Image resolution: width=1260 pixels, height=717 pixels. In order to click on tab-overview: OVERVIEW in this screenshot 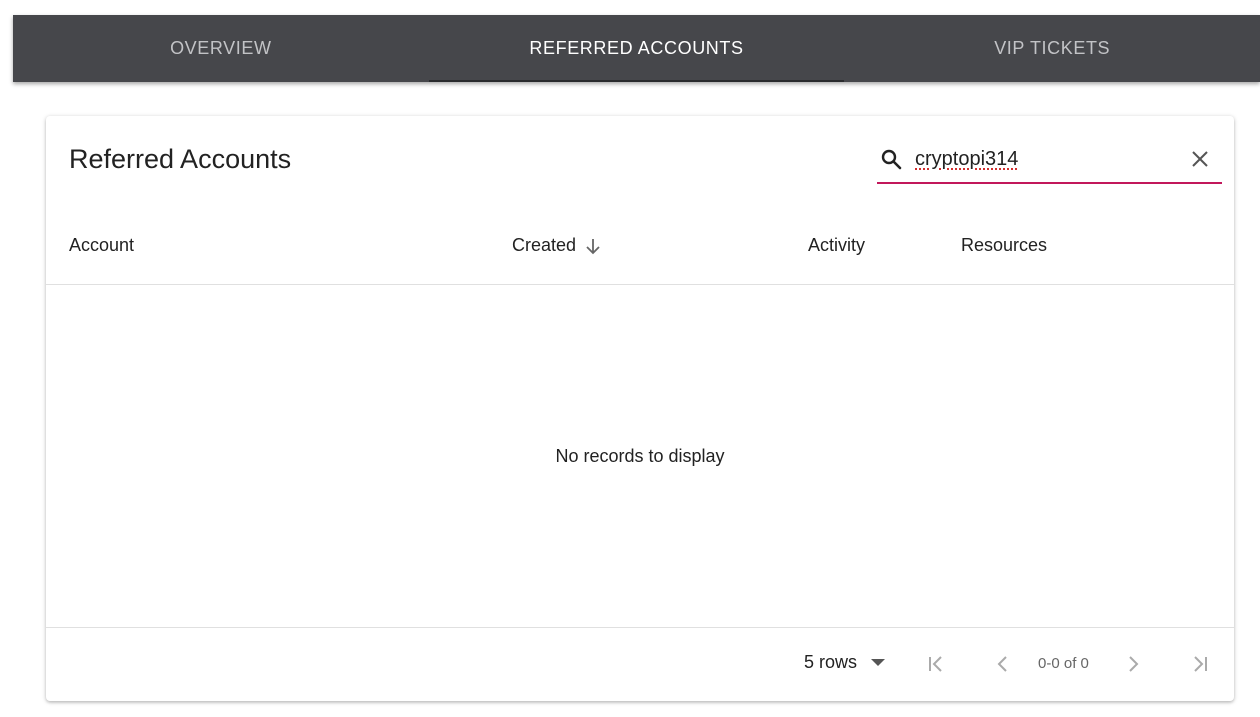, I will do `click(221, 48)`.